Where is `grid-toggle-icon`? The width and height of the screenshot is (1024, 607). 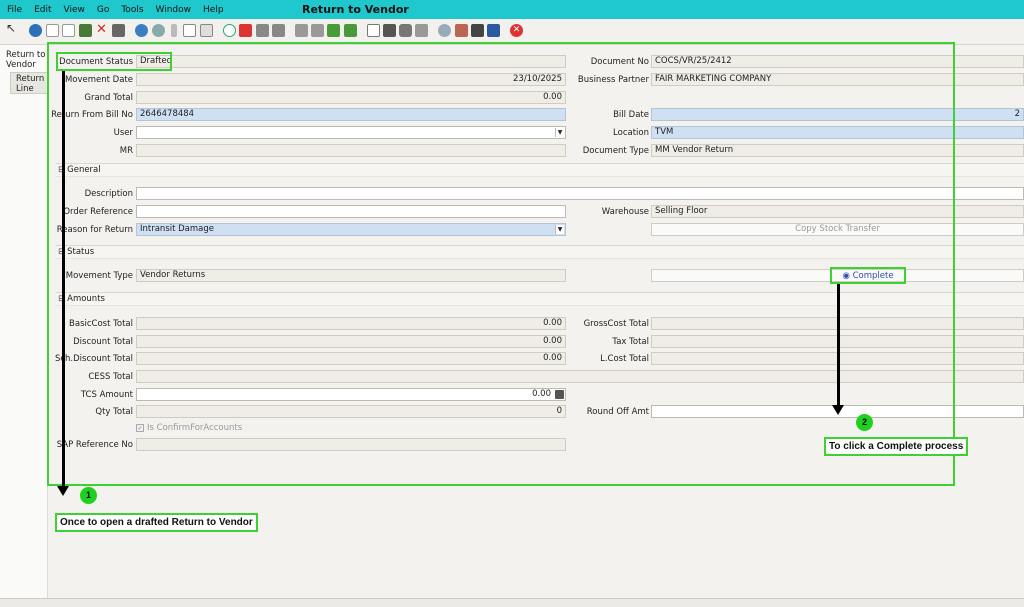
grid-toggle-icon is located at coordinates (206, 30).